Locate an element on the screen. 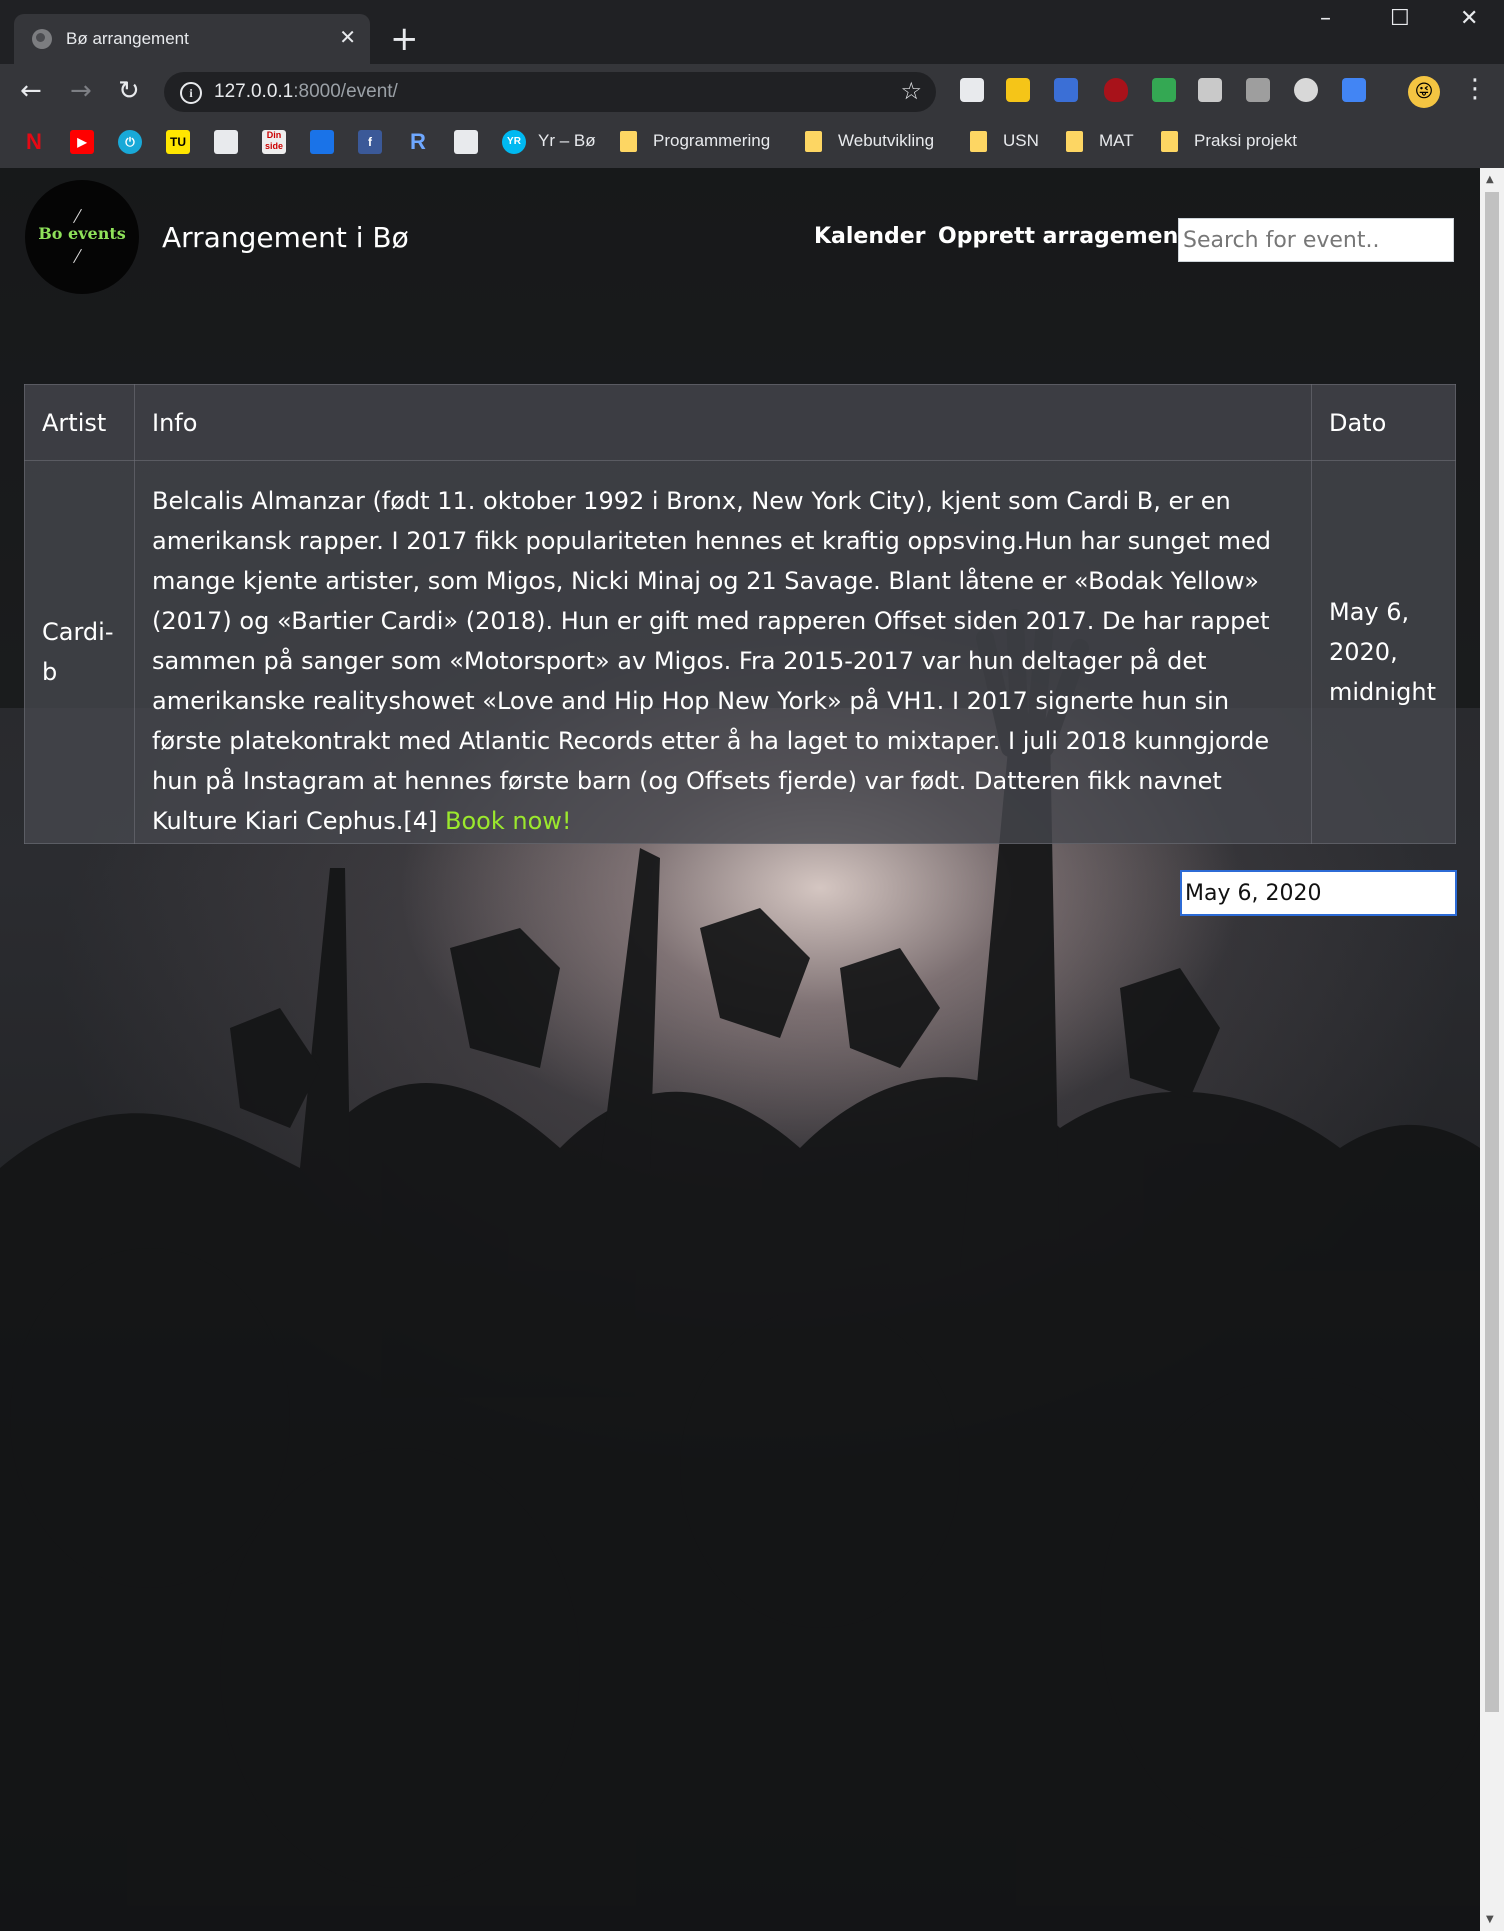  new-tab-icon: + is located at coordinates (404, 39).